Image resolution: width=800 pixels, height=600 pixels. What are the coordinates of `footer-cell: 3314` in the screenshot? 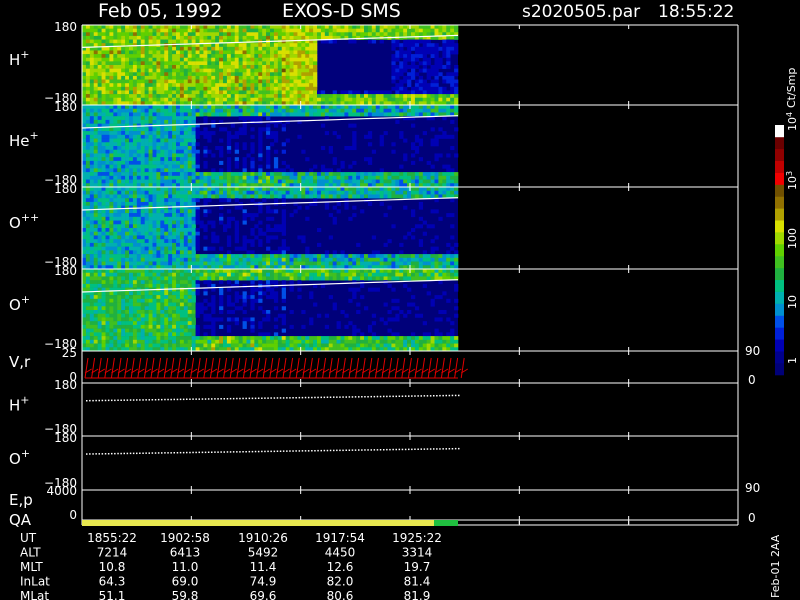 It's located at (417, 553).